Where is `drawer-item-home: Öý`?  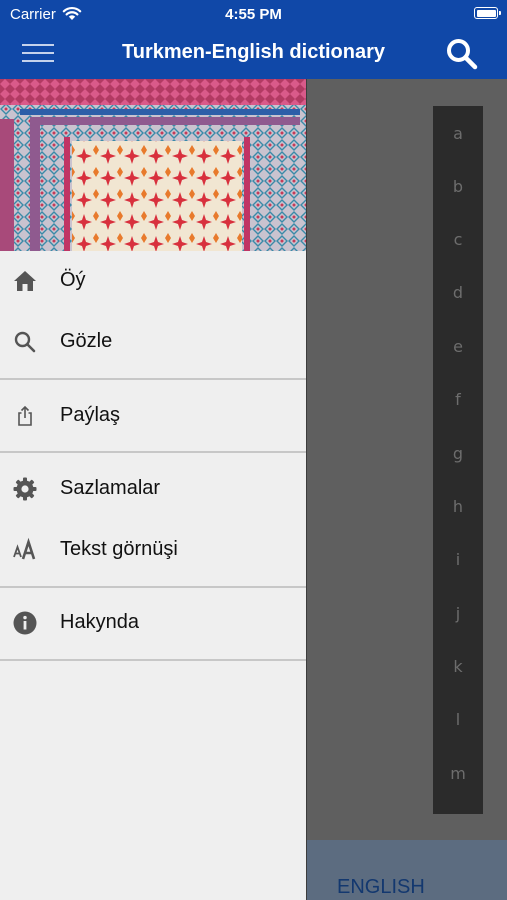
drawer-item-home: Öý is located at coordinates (153, 281).